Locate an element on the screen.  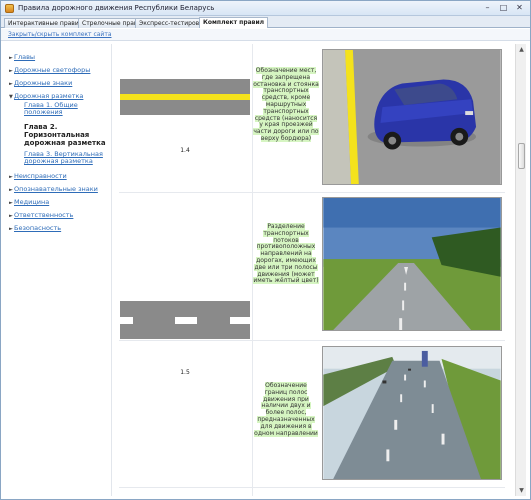
tab-rules-set: Комплект правил is located at coordinates (234, 22).